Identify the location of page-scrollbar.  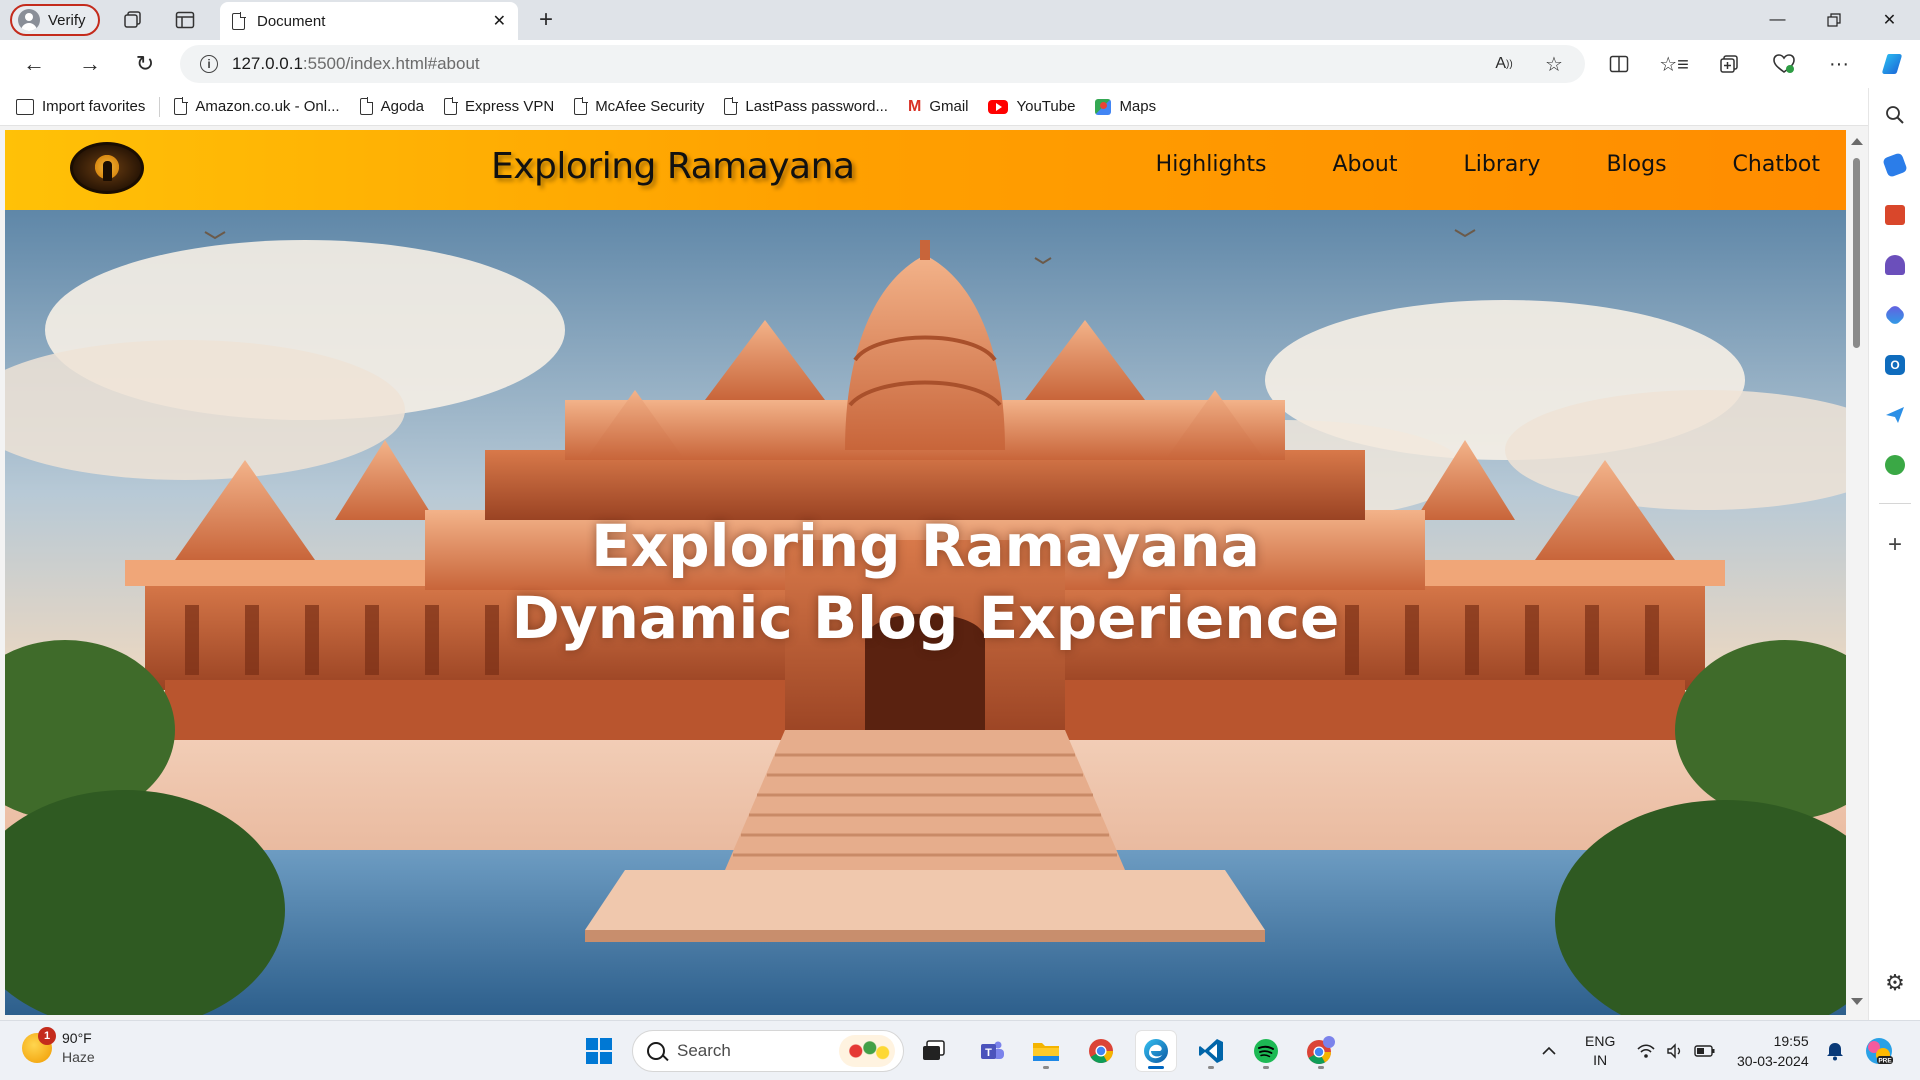
(1856, 572).